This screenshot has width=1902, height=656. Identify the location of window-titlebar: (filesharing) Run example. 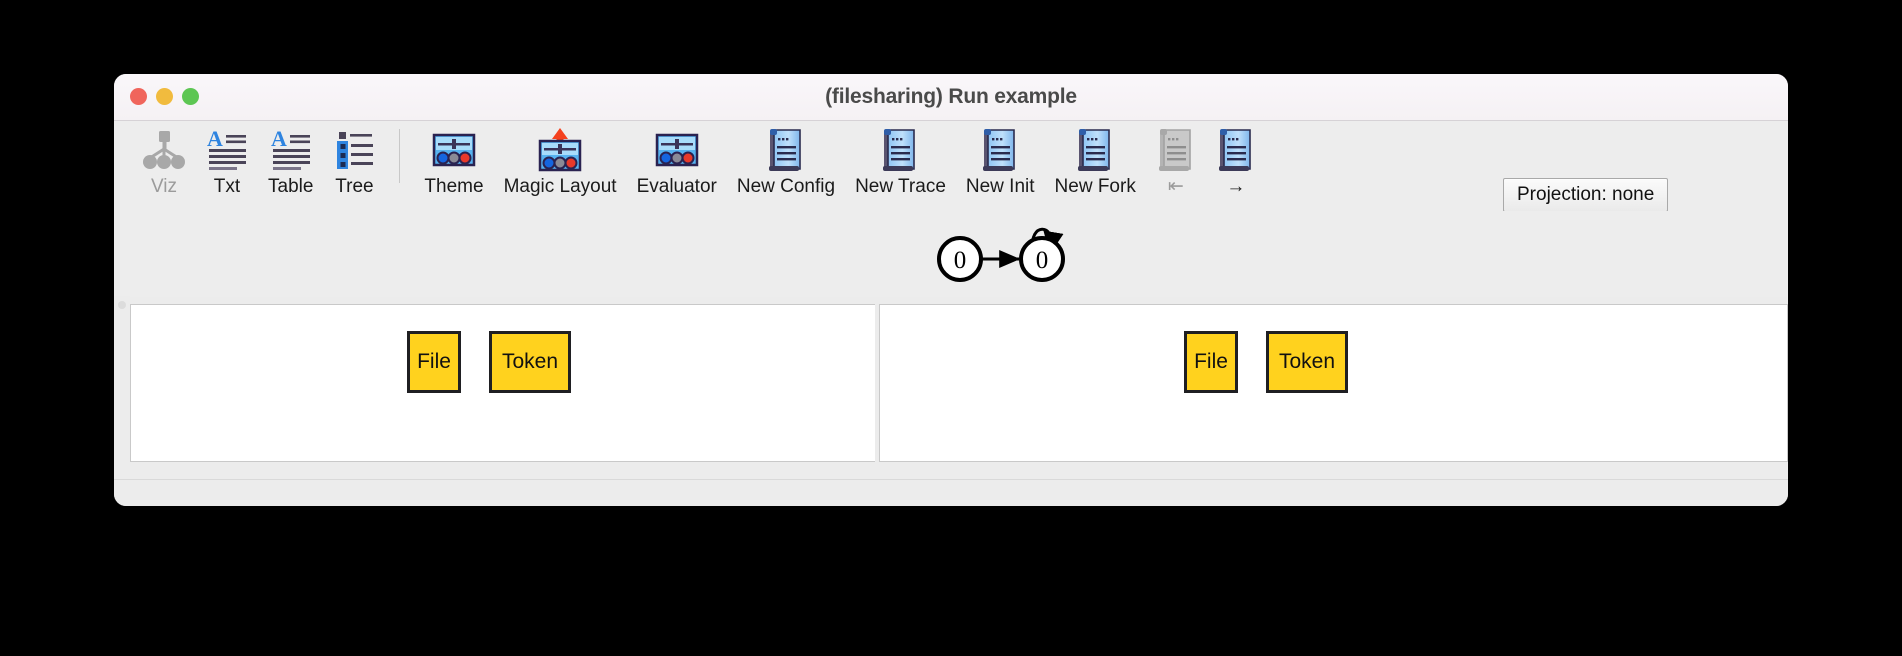
(951, 97).